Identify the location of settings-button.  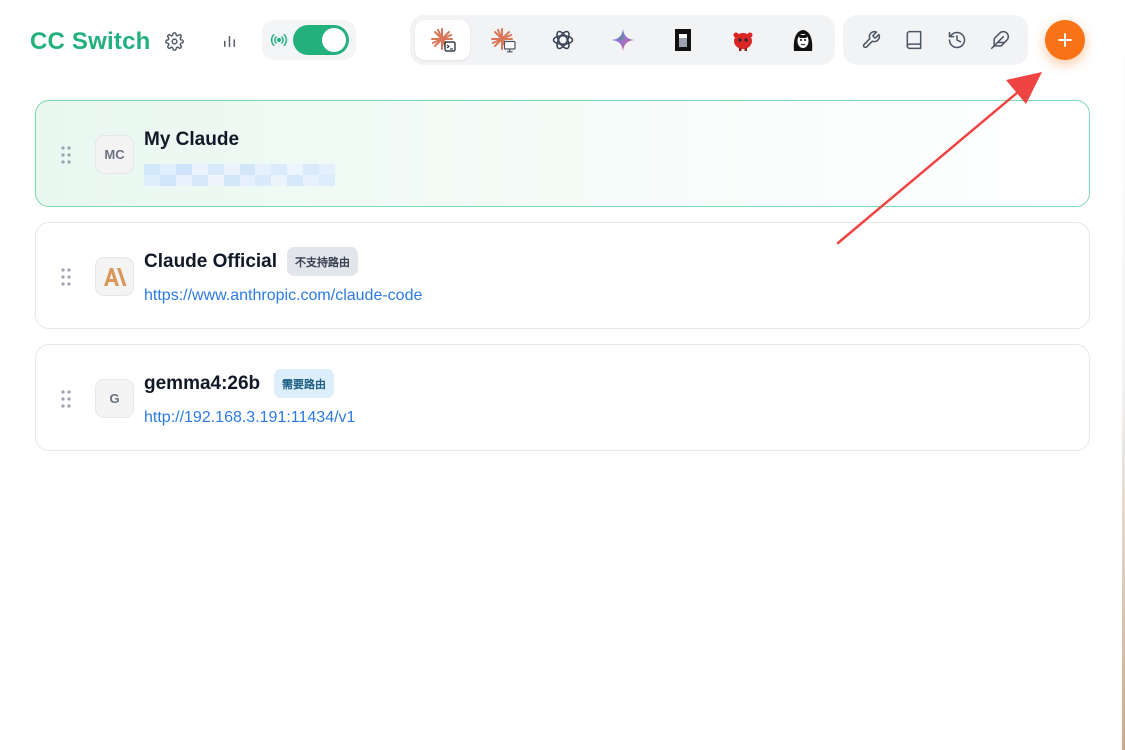
(174, 41).